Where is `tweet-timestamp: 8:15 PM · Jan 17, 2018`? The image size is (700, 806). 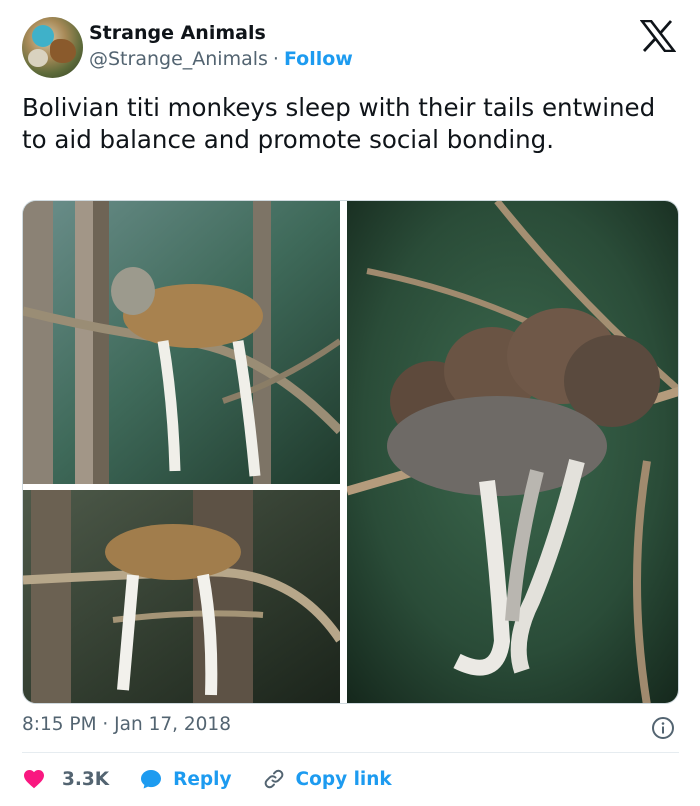 tweet-timestamp: 8:15 PM · Jan 17, 2018 is located at coordinates (126, 724).